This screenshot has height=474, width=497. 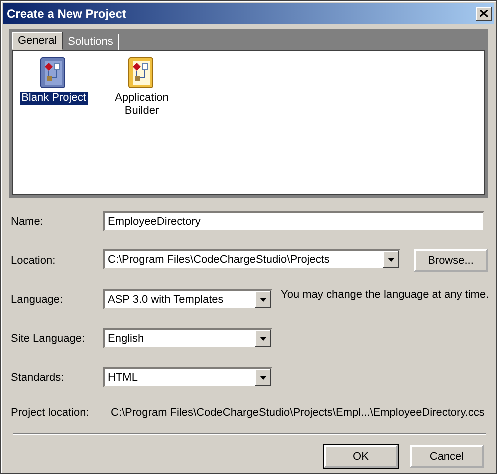 What do you see at coordinates (66, 13) in the screenshot?
I see `window-title: Create a New Project` at bounding box center [66, 13].